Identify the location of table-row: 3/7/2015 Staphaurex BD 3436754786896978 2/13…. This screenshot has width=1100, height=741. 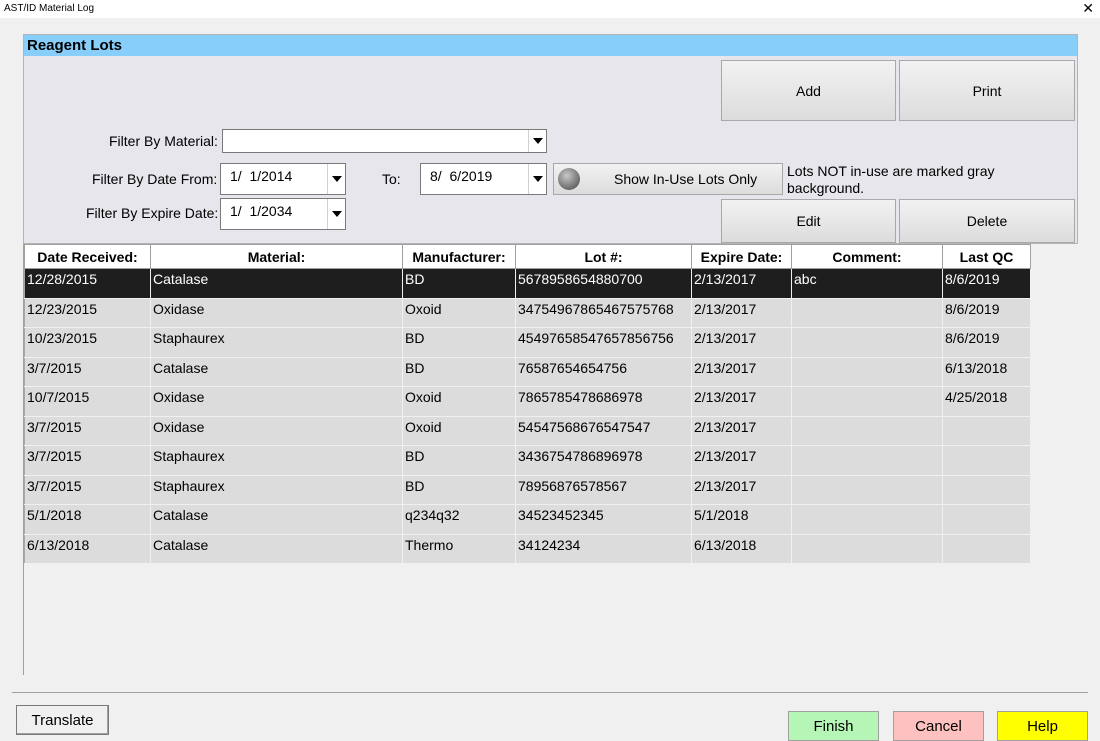
(527, 460).